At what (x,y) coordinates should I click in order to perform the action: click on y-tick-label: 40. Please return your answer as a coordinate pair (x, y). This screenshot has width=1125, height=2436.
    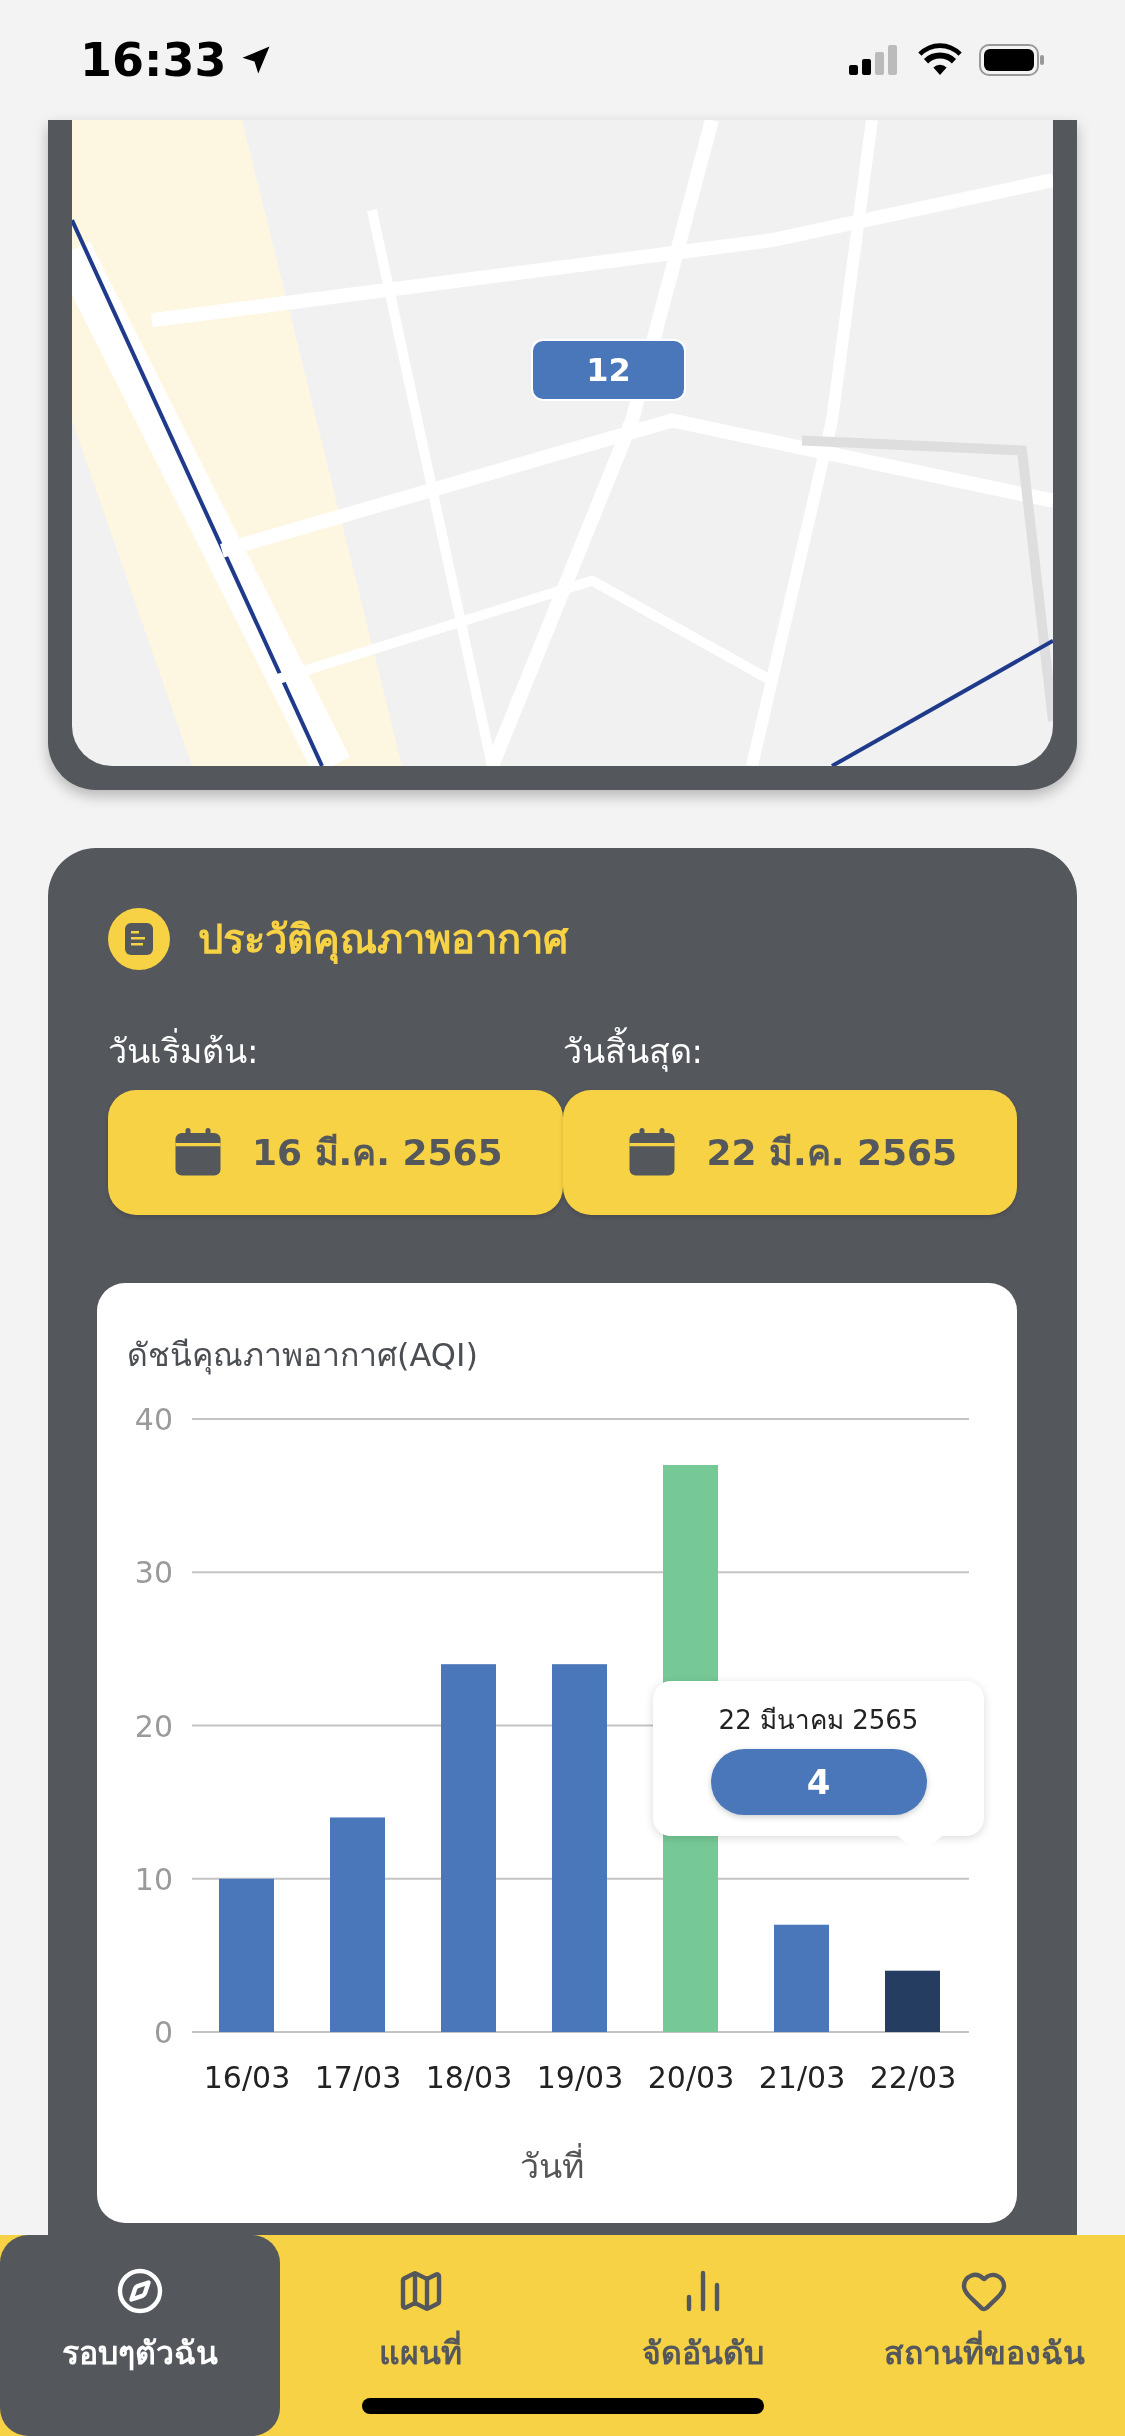
    Looking at the image, I should click on (153, 1419).